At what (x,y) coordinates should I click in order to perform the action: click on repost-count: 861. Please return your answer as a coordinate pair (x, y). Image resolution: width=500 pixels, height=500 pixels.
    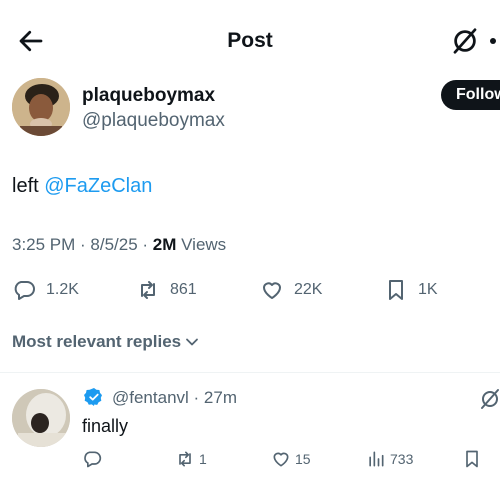
    Looking at the image, I should click on (183, 289).